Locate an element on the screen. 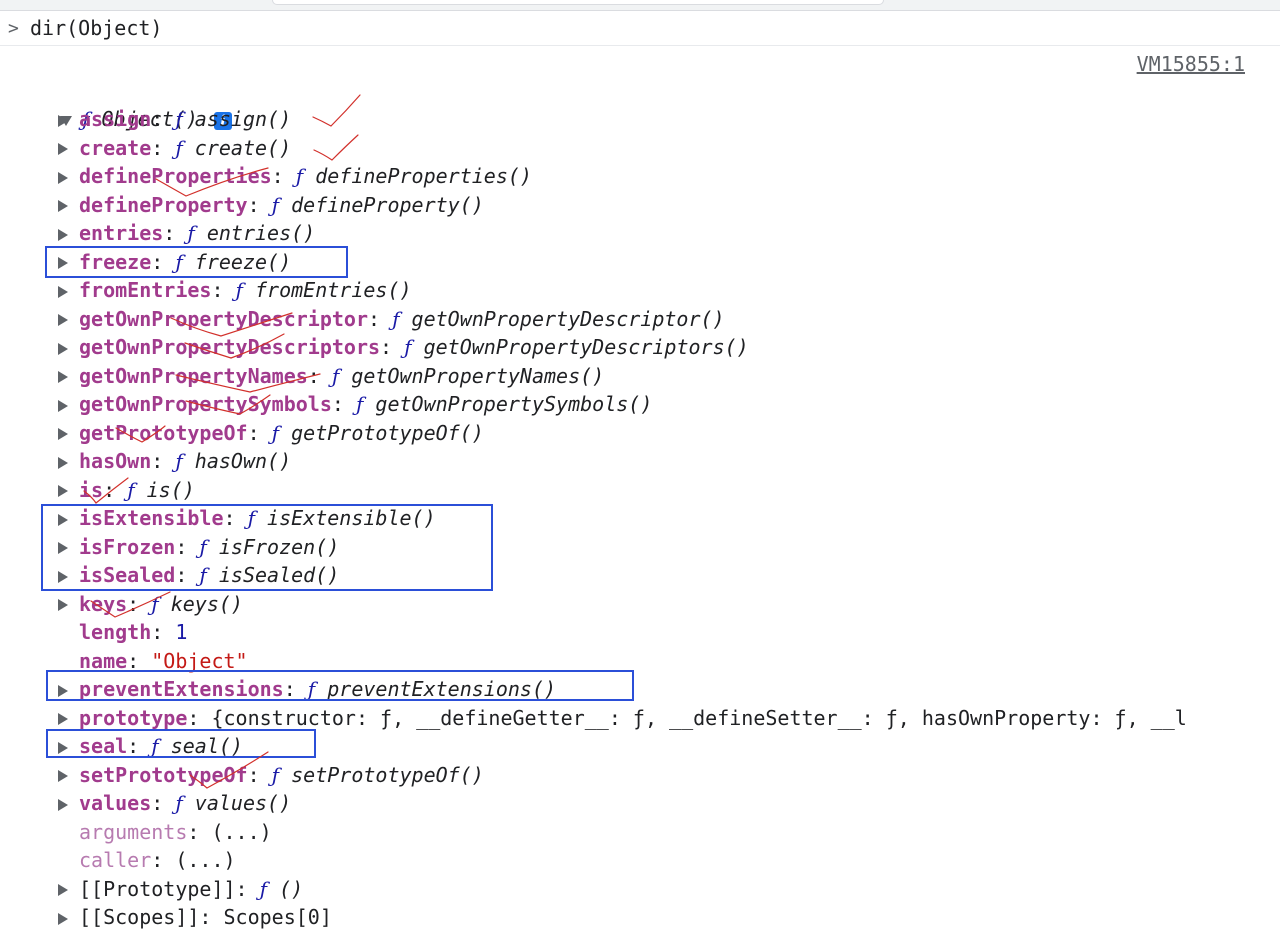 This screenshot has height=931, width=1280. property-row: [[Scopes]]: Scopes[0] is located at coordinates (195, 917).